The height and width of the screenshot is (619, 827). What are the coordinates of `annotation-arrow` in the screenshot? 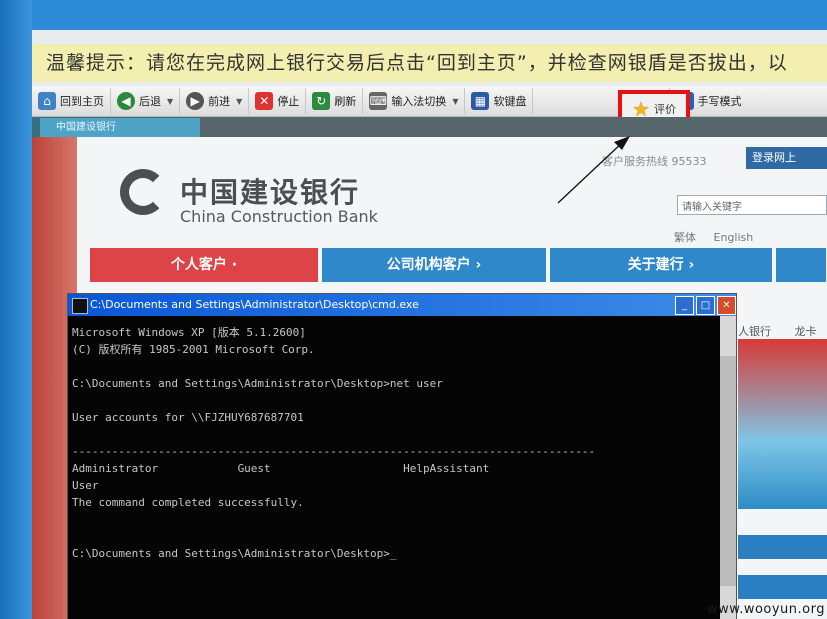 It's located at (593, 170).